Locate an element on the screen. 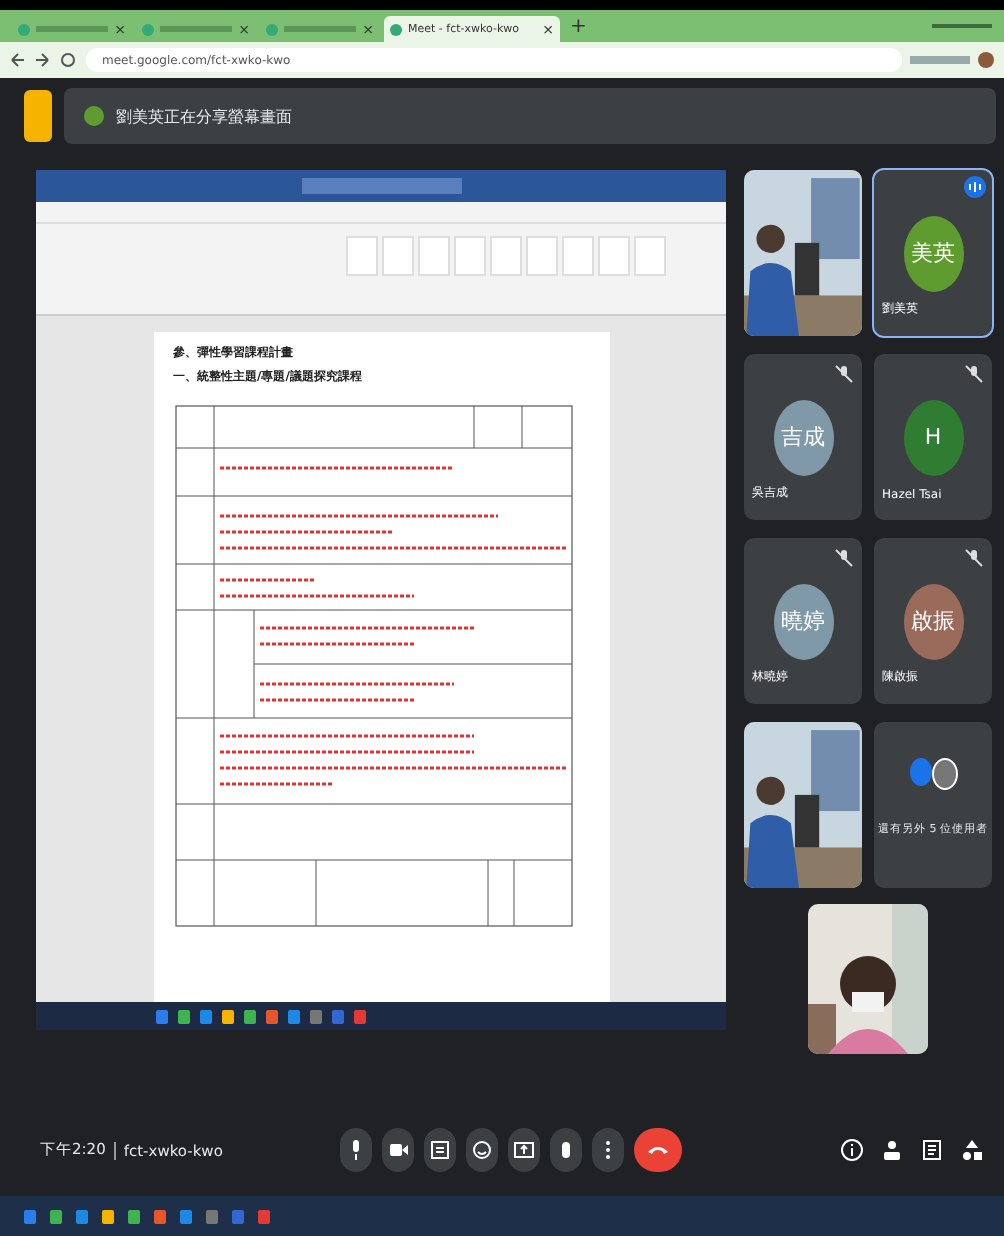 This screenshot has height=1236, width=1004. navigation-icon is located at coordinates (44, 60).